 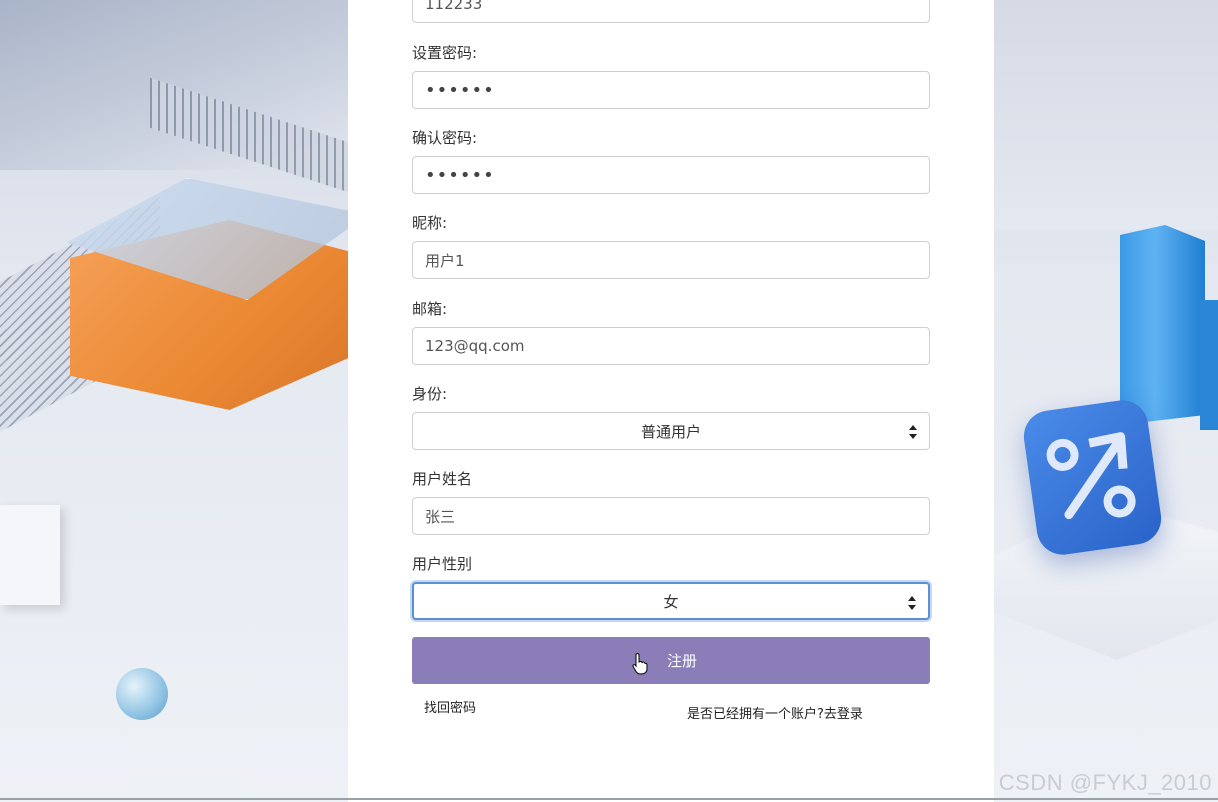 I want to click on role-select: 普通用户, so click(x=671, y=431).